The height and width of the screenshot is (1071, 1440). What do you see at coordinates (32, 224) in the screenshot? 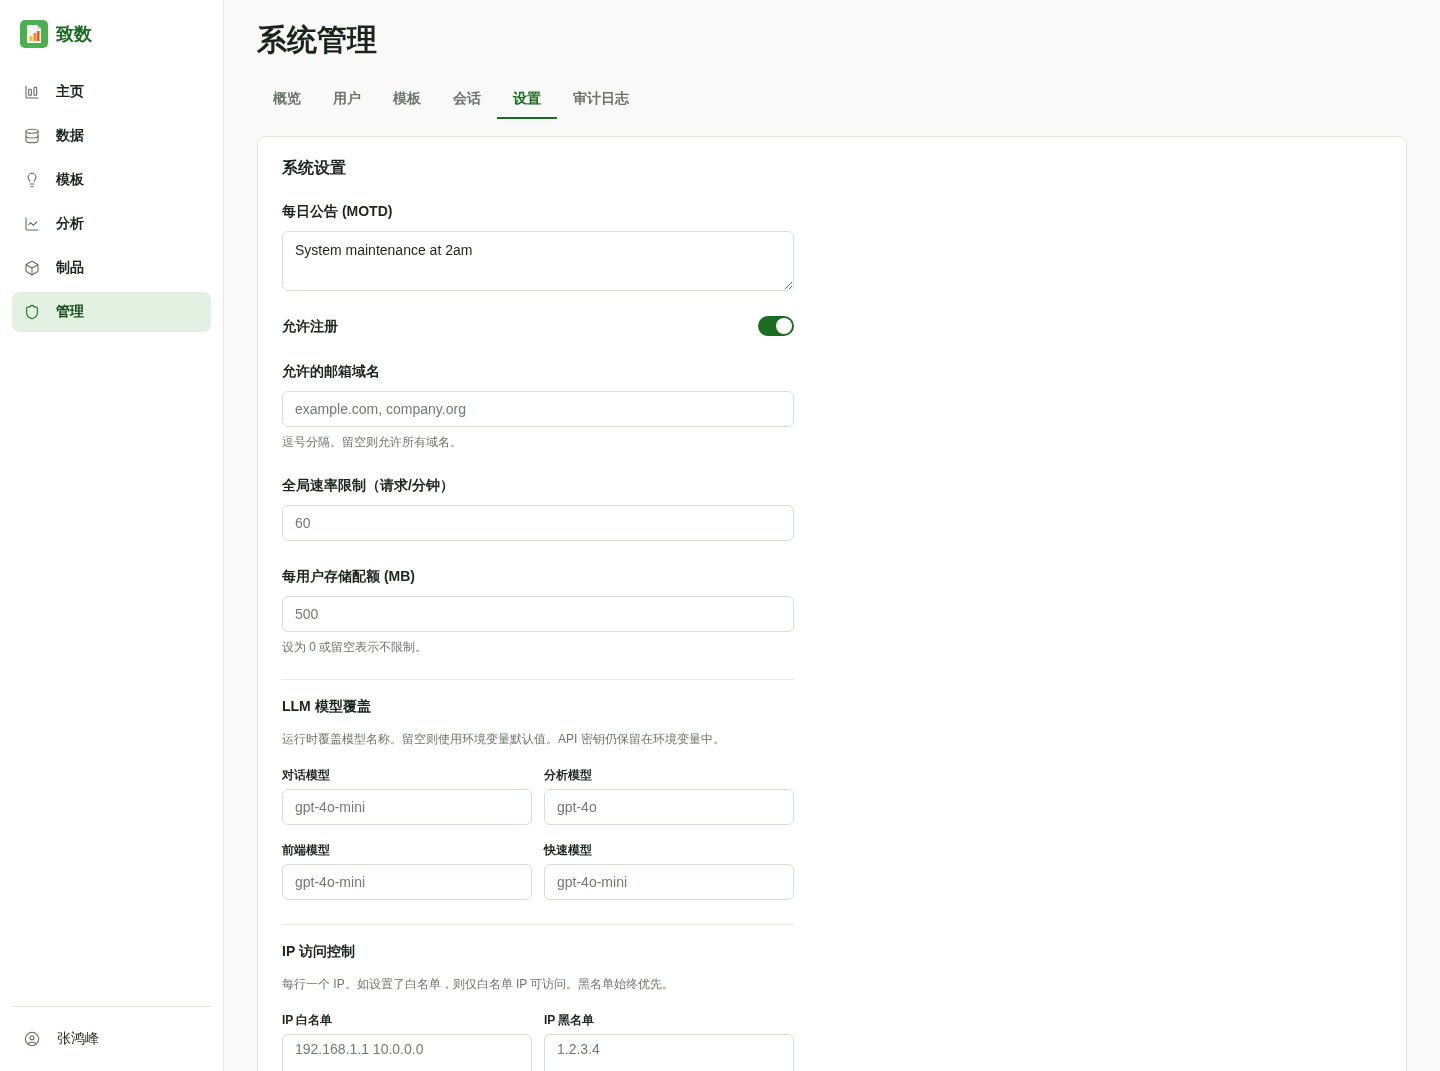
I see `line-chart-icon` at bounding box center [32, 224].